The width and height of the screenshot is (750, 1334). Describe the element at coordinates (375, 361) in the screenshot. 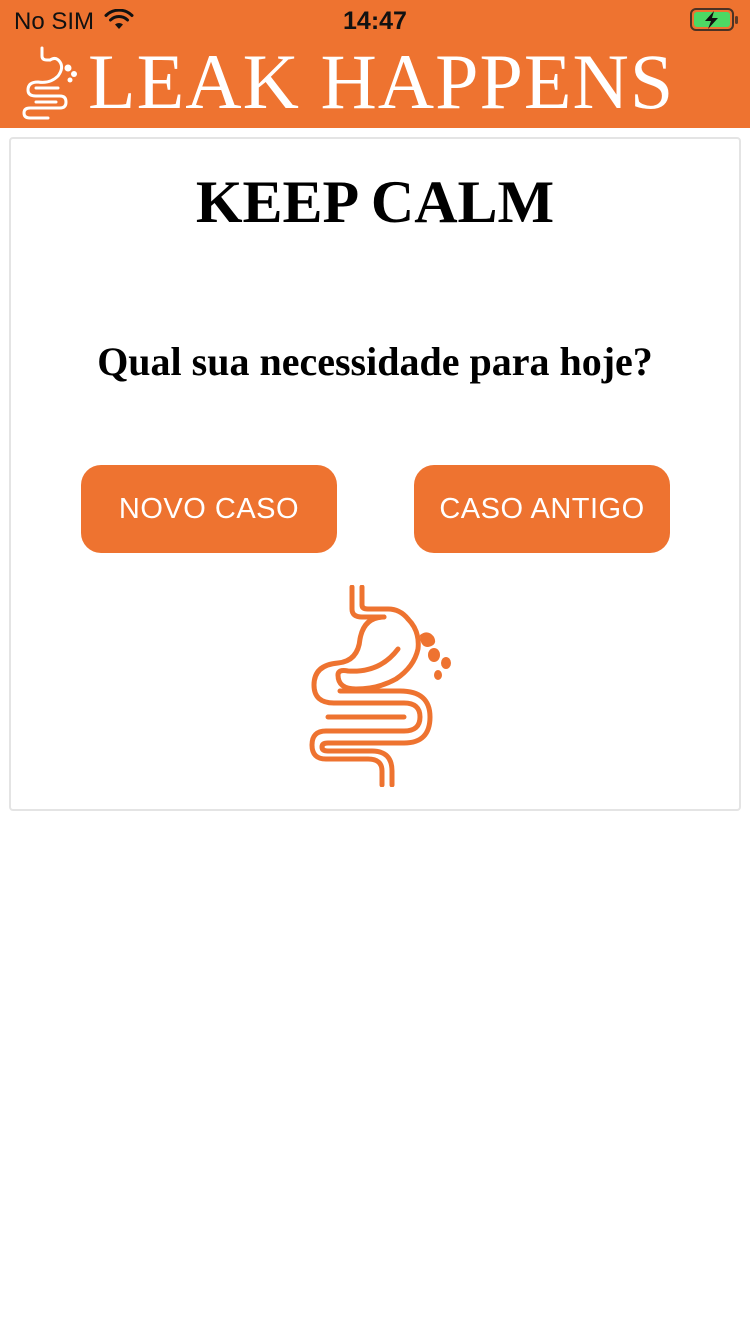

I see `question-text: Qual sua necessidade para hoje?` at that location.